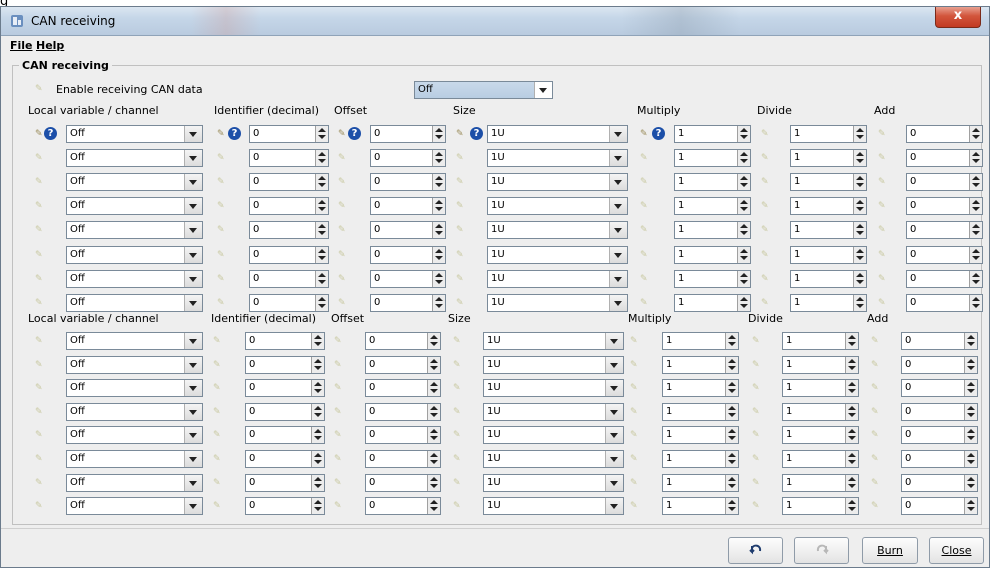 This screenshot has height=568, width=990. What do you see at coordinates (50, 45) in the screenshot?
I see `menu-help: Help` at bounding box center [50, 45].